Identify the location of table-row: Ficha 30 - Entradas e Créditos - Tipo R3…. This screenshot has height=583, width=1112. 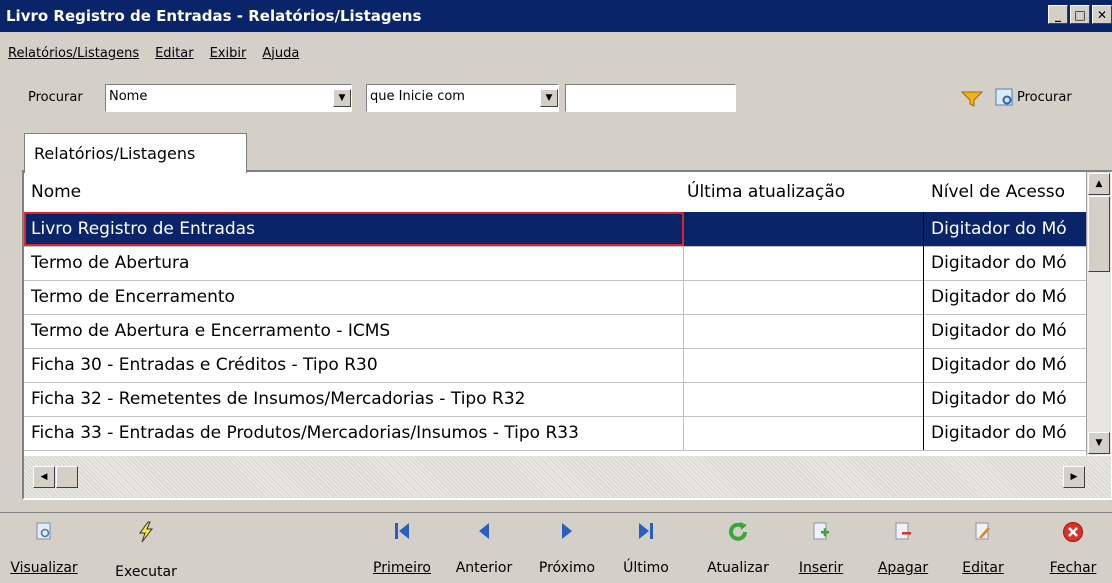
(555, 365).